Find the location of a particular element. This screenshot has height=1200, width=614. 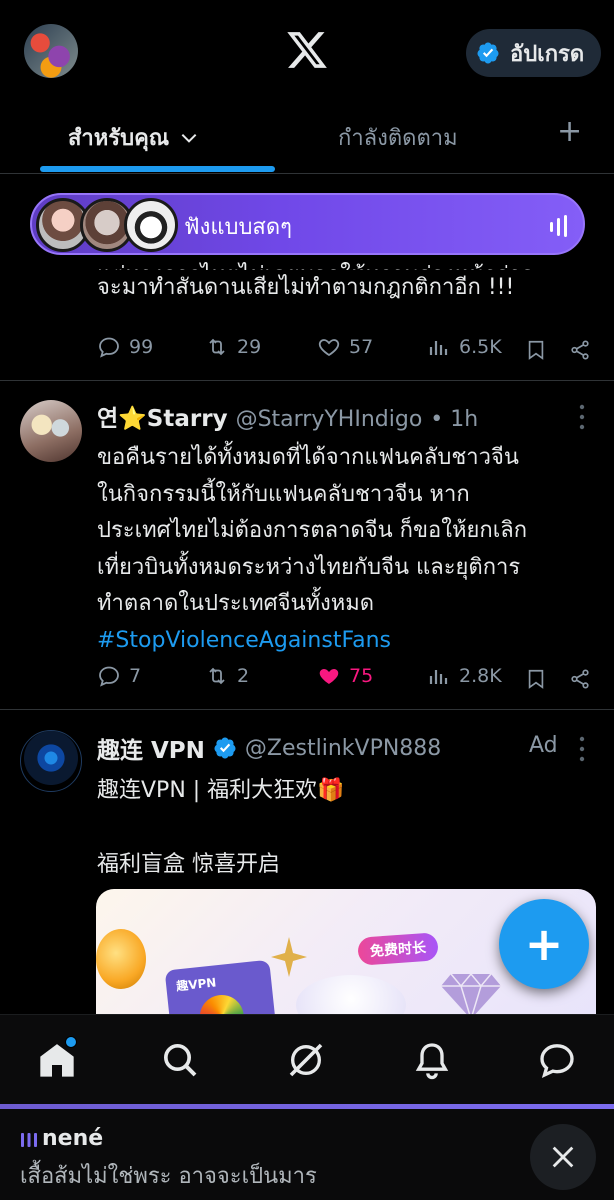

bottom-navigation is located at coordinates (307, 1059).